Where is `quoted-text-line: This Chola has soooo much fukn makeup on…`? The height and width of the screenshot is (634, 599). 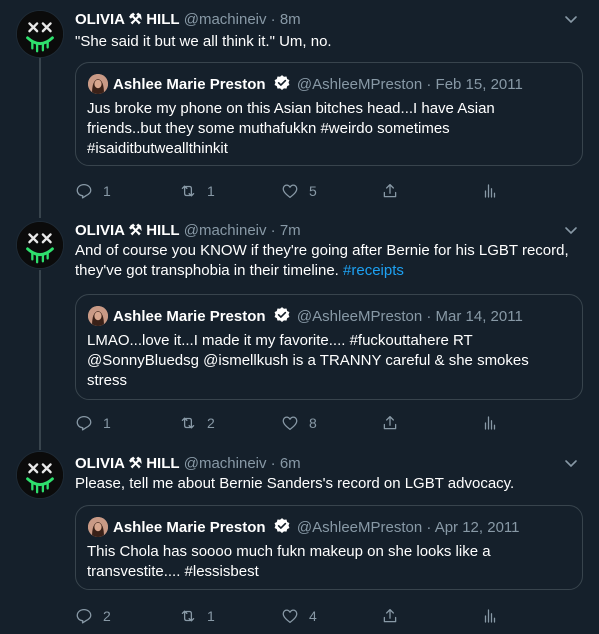 quoted-text-line: This Chola has soooo much fukn makeup on… is located at coordinates (289, 551).